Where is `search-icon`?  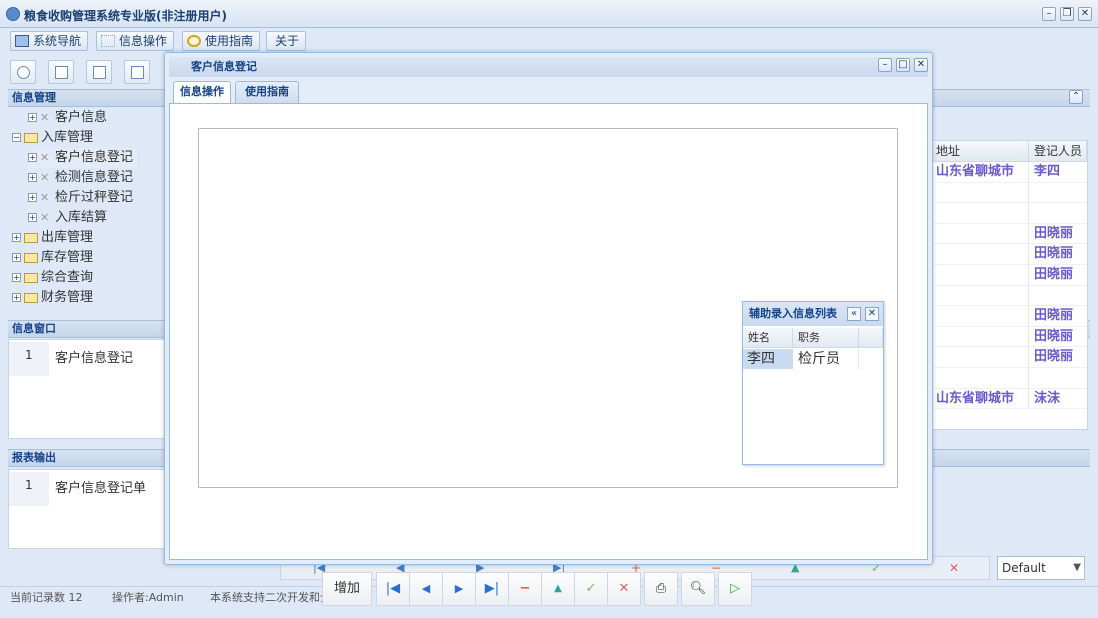 search-icon is located at coordinates (23, 72).